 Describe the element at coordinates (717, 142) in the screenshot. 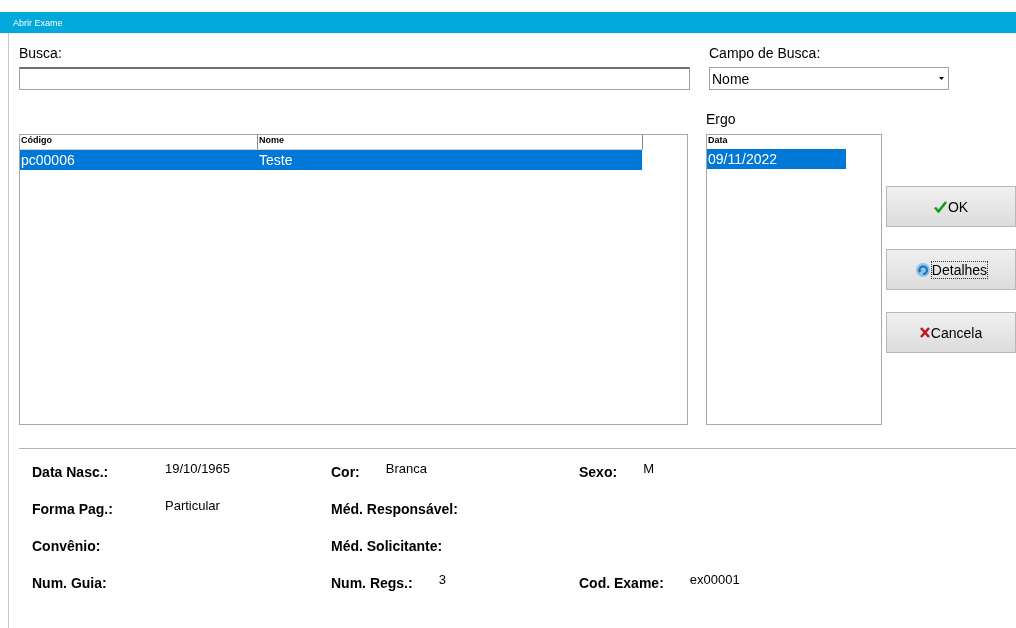

I see `column-header: Data` at that location.